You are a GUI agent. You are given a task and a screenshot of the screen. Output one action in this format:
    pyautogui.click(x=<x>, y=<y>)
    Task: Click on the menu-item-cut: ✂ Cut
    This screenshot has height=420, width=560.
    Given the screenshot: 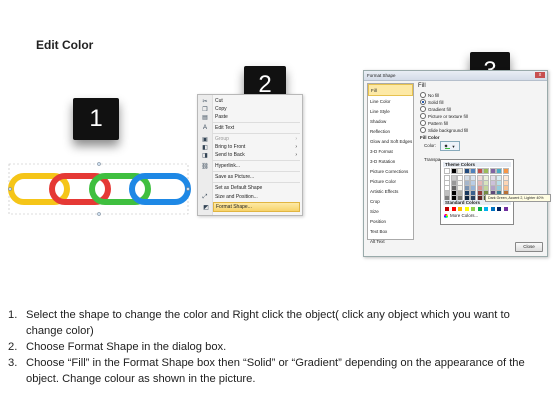 What is the action you would take?
    pyautogui.click(x=251, y=101)
    